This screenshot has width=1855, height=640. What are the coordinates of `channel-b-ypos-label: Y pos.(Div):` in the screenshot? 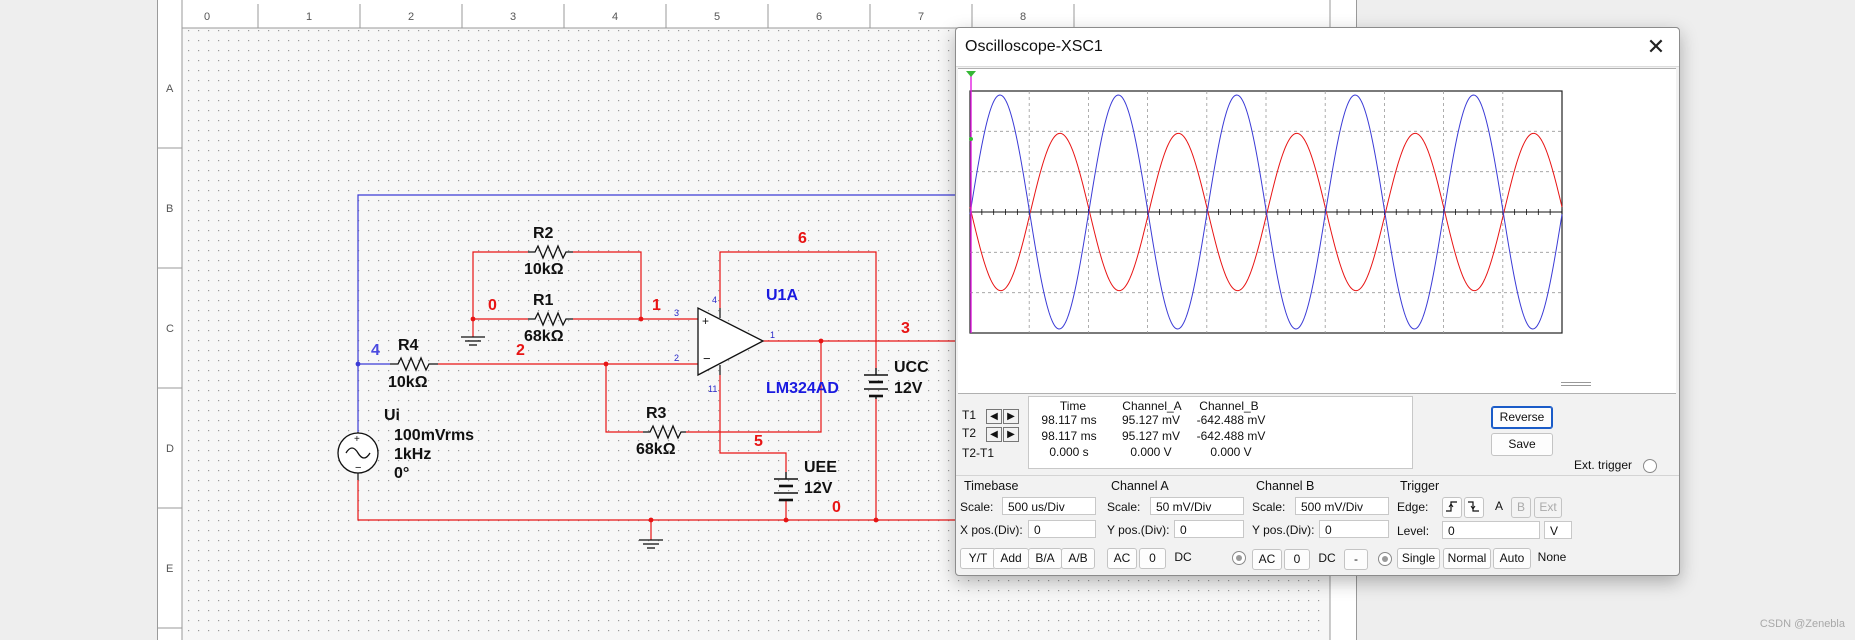 It's located at (1283, 530).